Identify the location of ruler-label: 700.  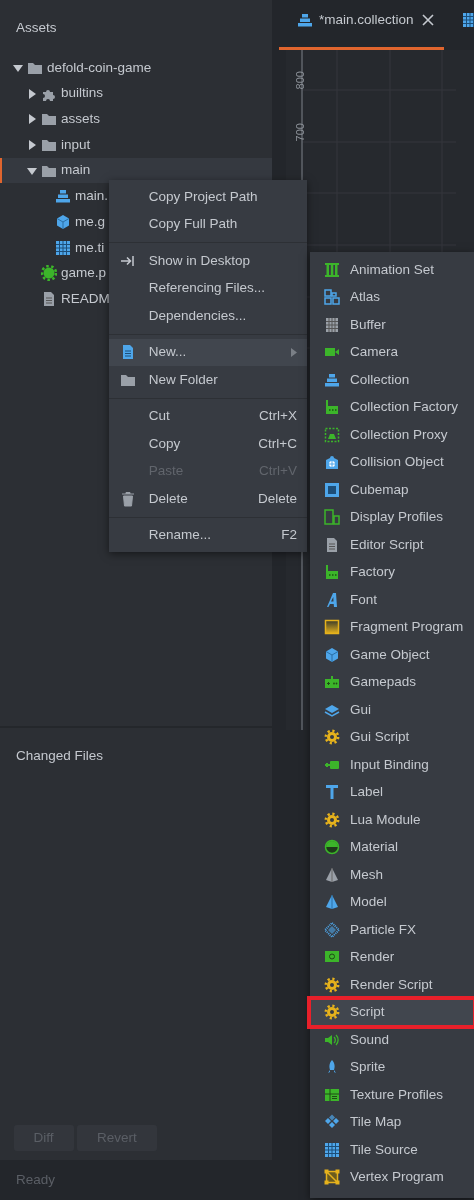
(299, 133).